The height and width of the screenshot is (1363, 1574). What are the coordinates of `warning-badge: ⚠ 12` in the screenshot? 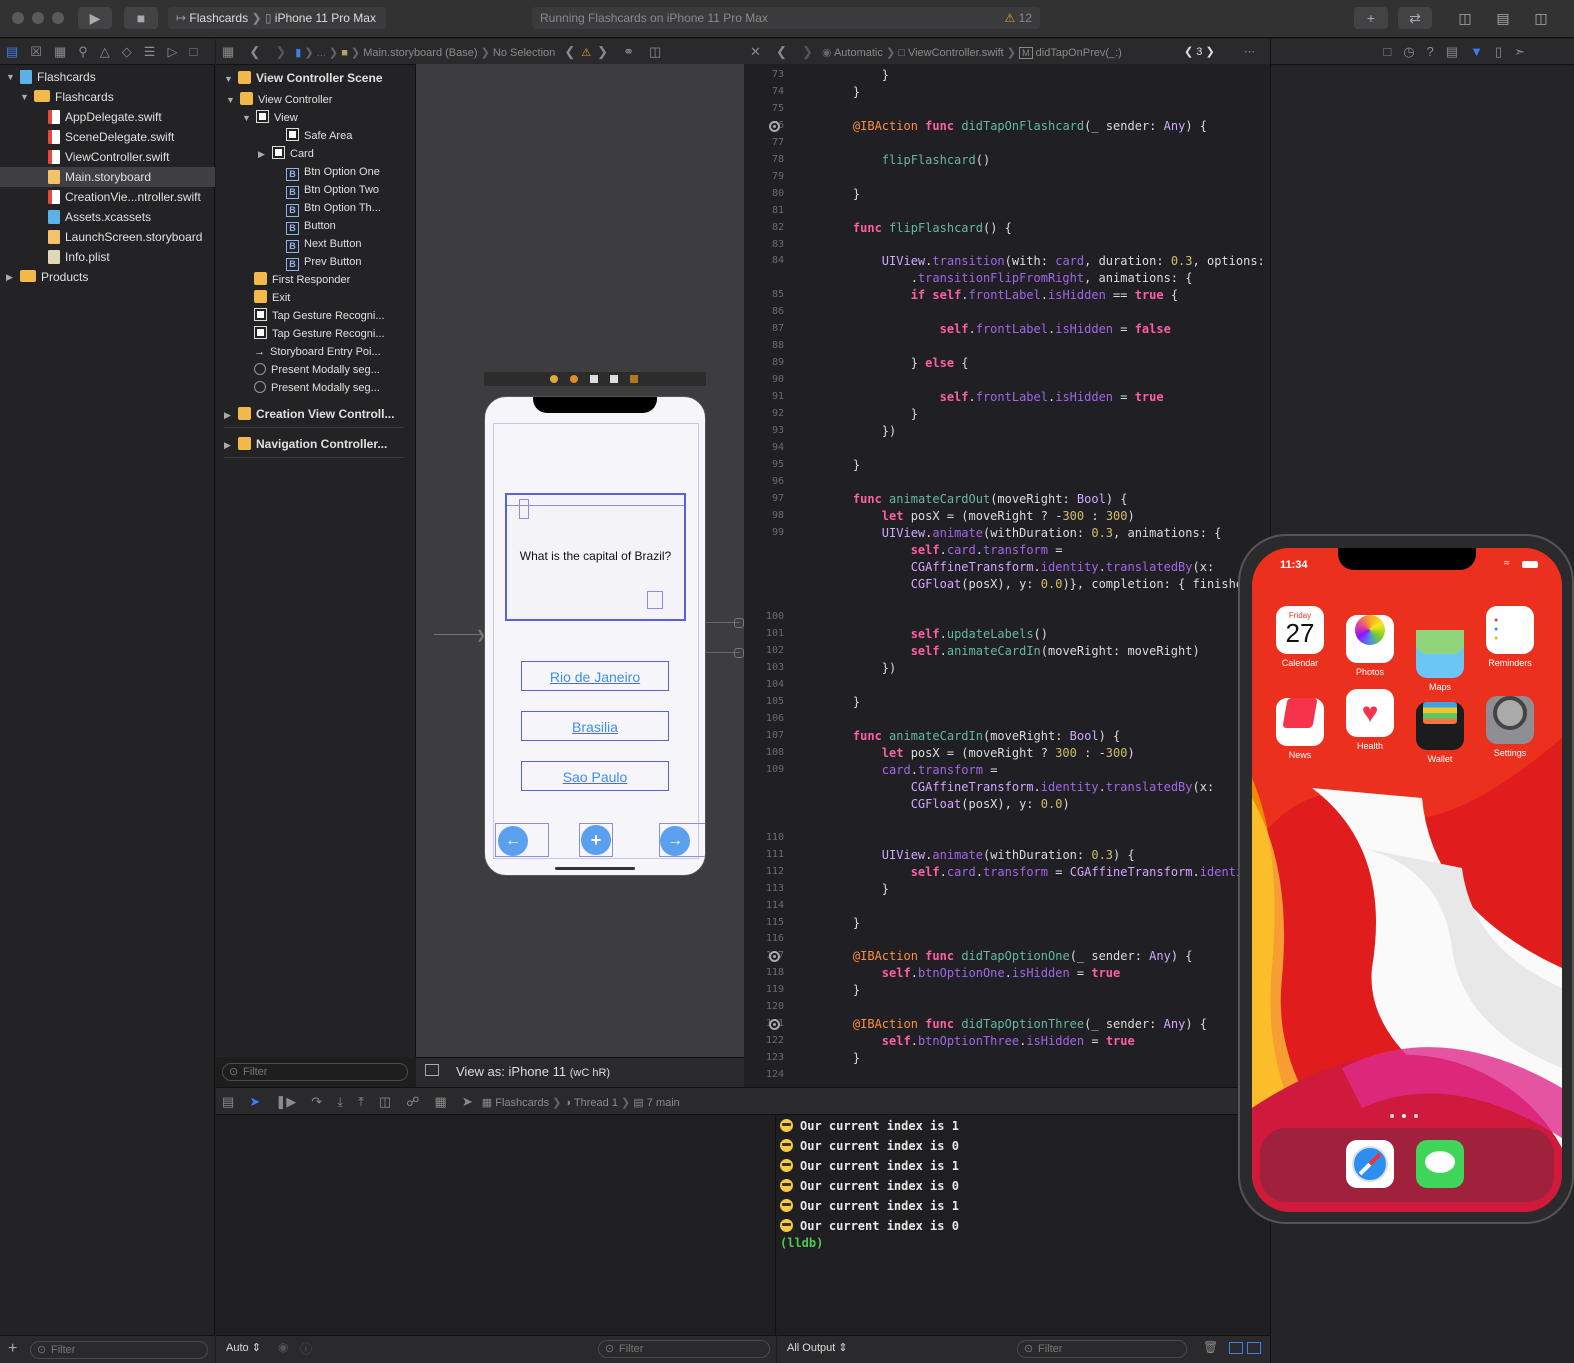 It's located at (1018, 18).